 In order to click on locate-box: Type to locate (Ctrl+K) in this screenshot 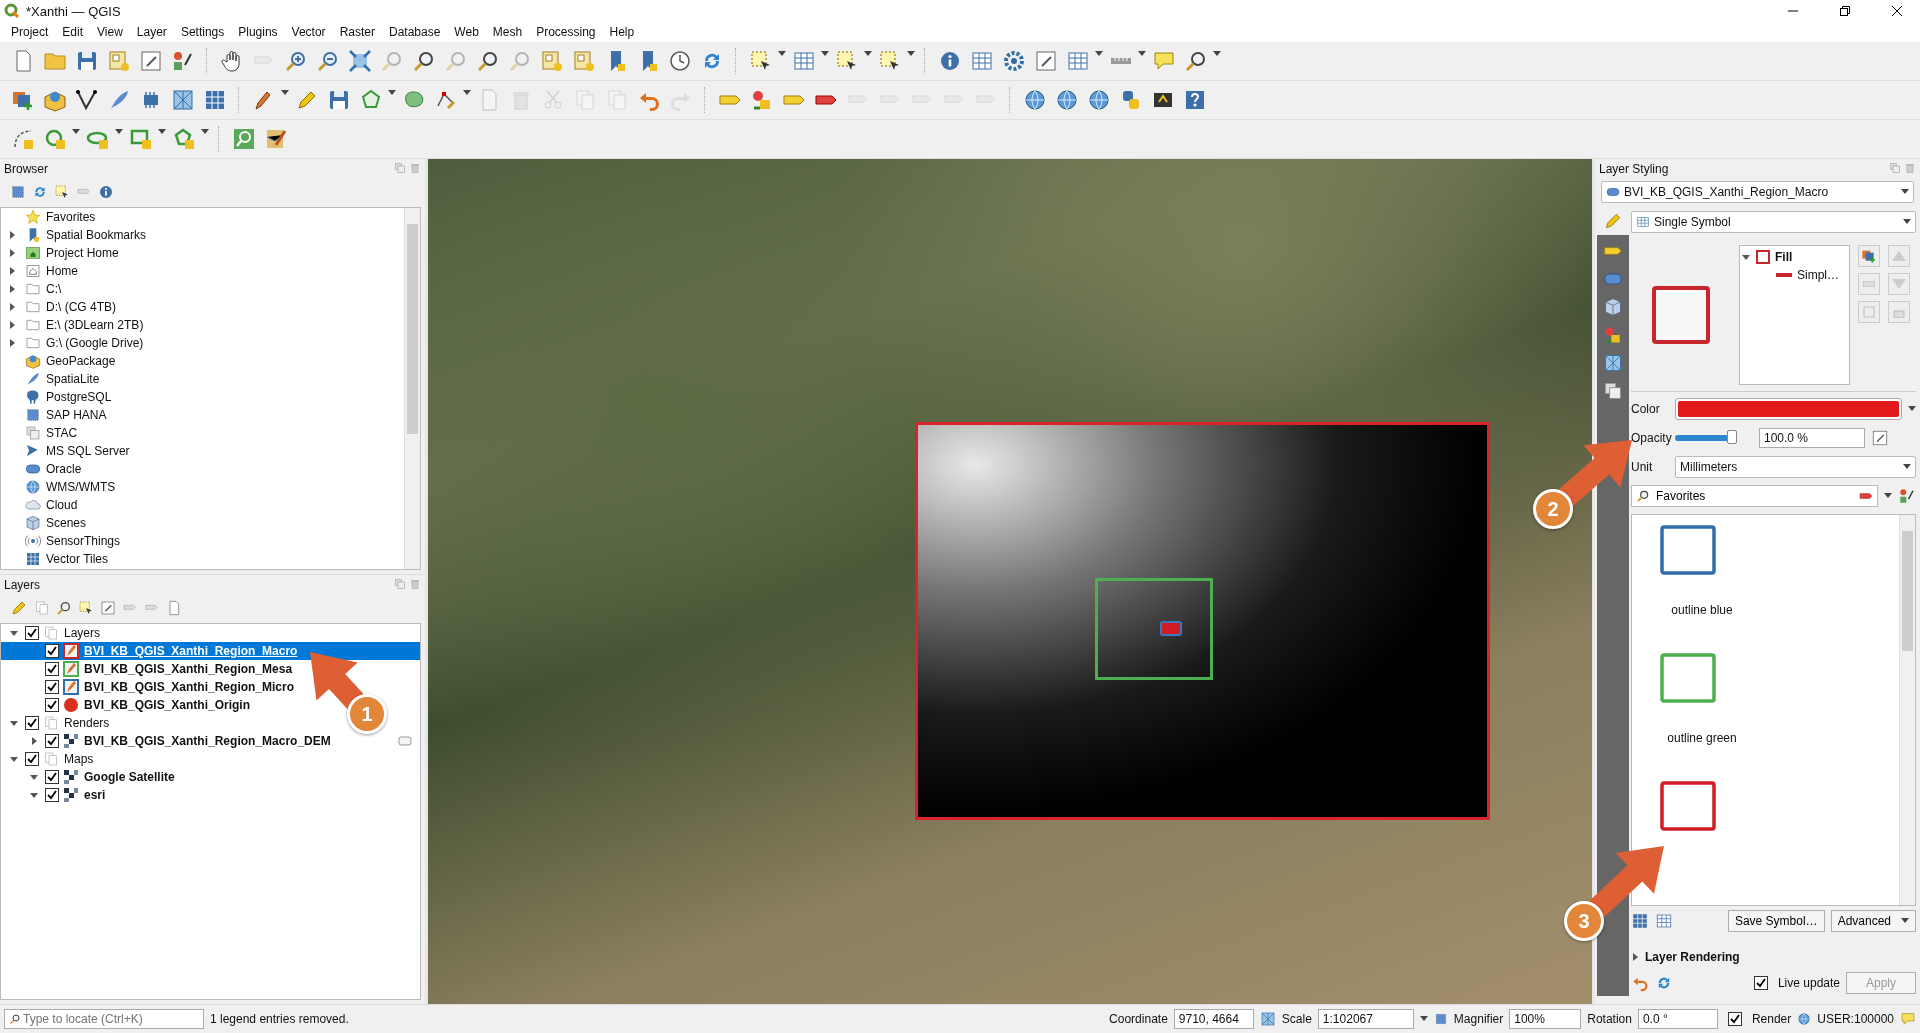, I will do `click(104, 1019)`.